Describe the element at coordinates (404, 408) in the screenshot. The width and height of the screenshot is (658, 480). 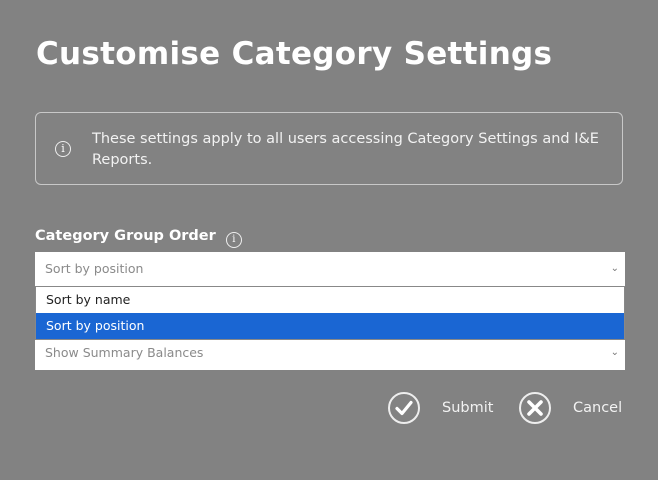
I see `check-icon` at that location.